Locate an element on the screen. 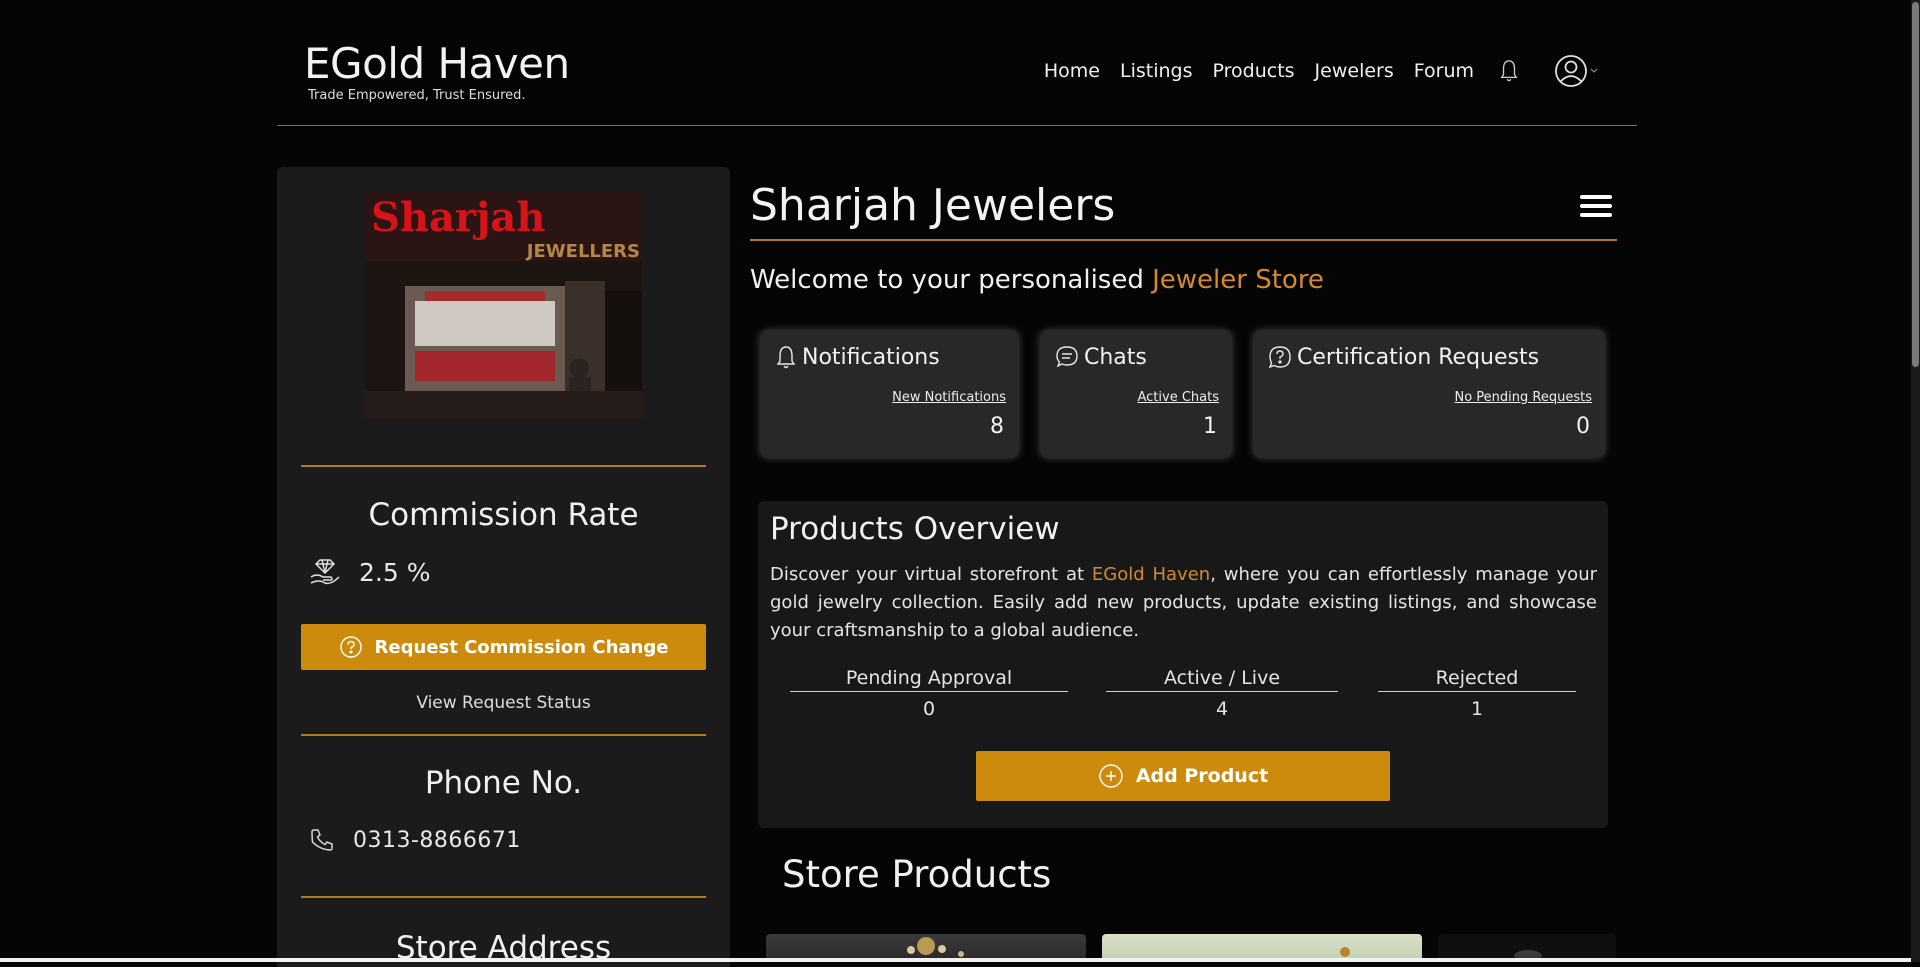  welcome-prefix: Welcome to your personalised is located at coordinates (947, 280).